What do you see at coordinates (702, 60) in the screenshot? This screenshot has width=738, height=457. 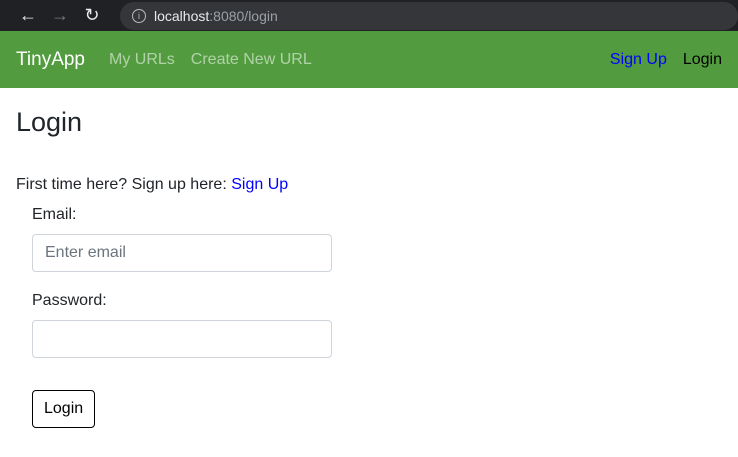 I see `nav-login: Login` at bounding box center [702, 60].